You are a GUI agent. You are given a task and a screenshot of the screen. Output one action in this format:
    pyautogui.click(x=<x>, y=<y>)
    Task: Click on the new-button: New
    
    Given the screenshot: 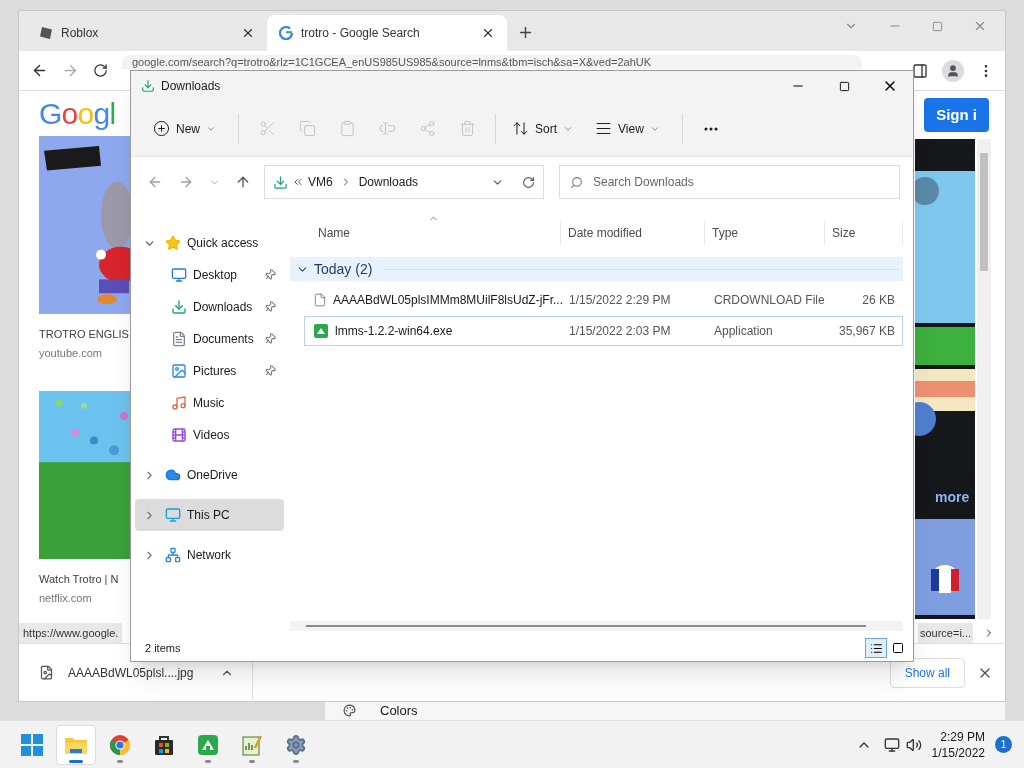 What is the action you would take?
    pyautogui.click(x=184, y=128)
    